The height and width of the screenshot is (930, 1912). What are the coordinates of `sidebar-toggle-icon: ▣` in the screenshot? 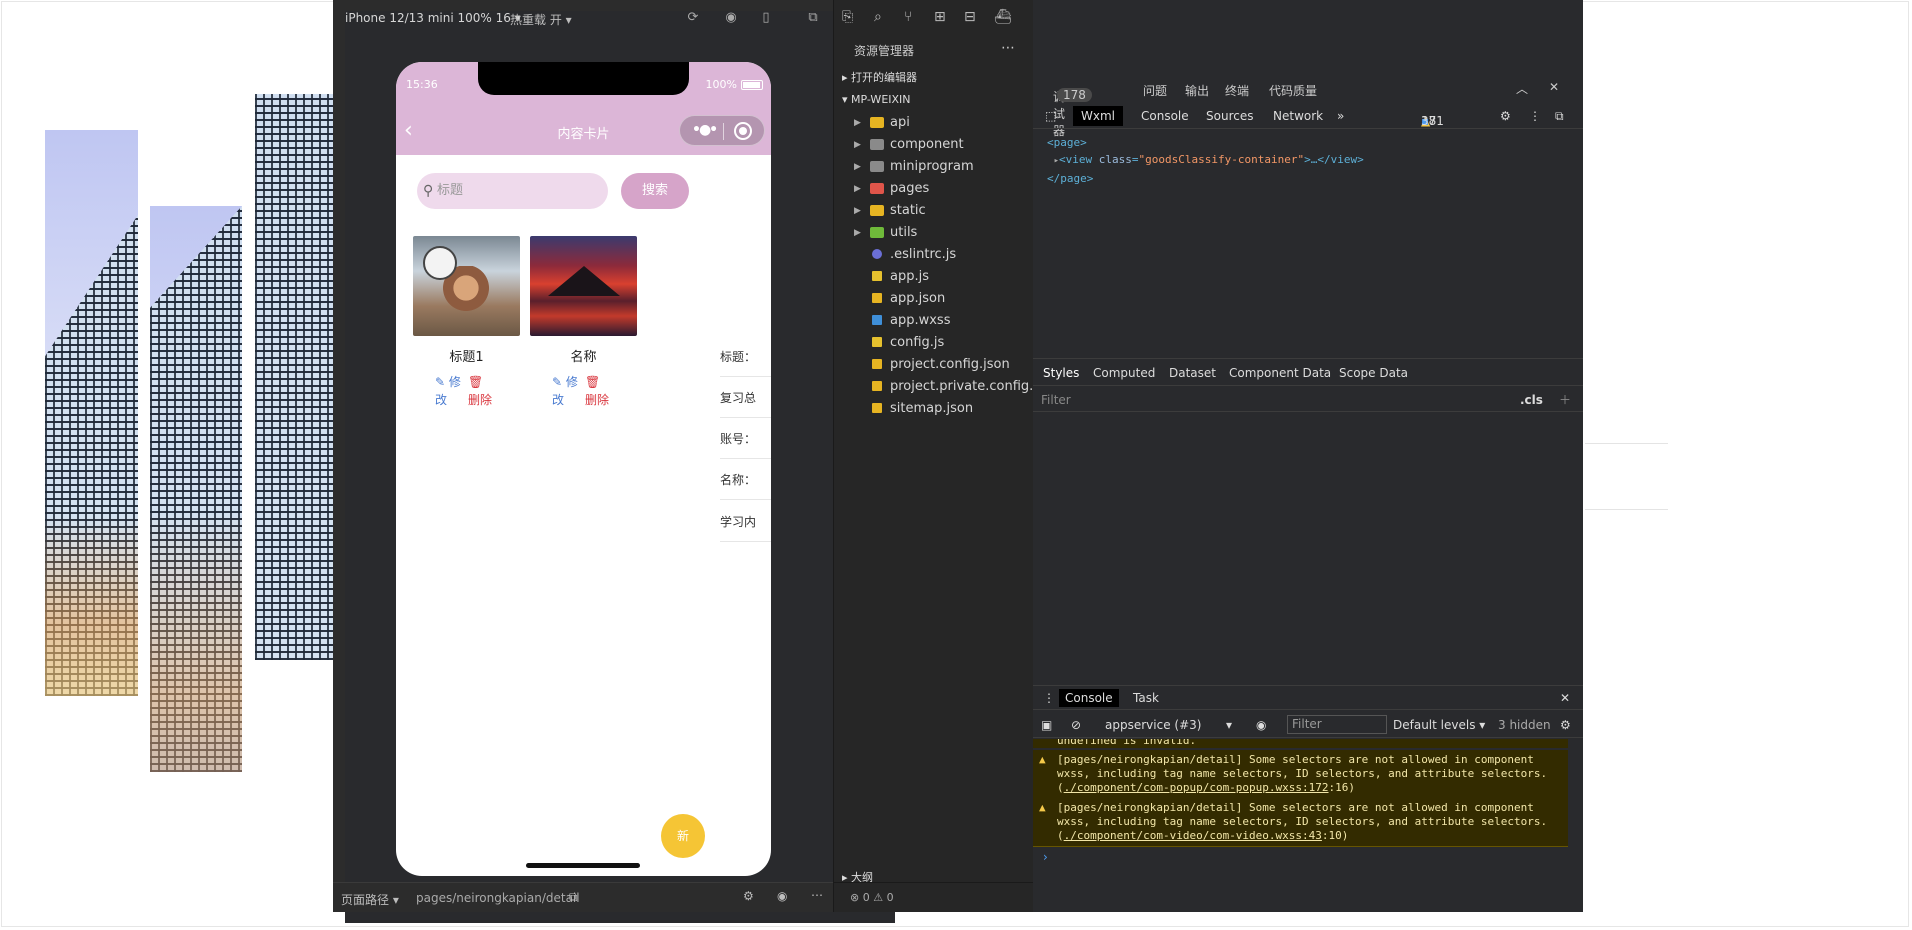 It's located at (1046, 725).